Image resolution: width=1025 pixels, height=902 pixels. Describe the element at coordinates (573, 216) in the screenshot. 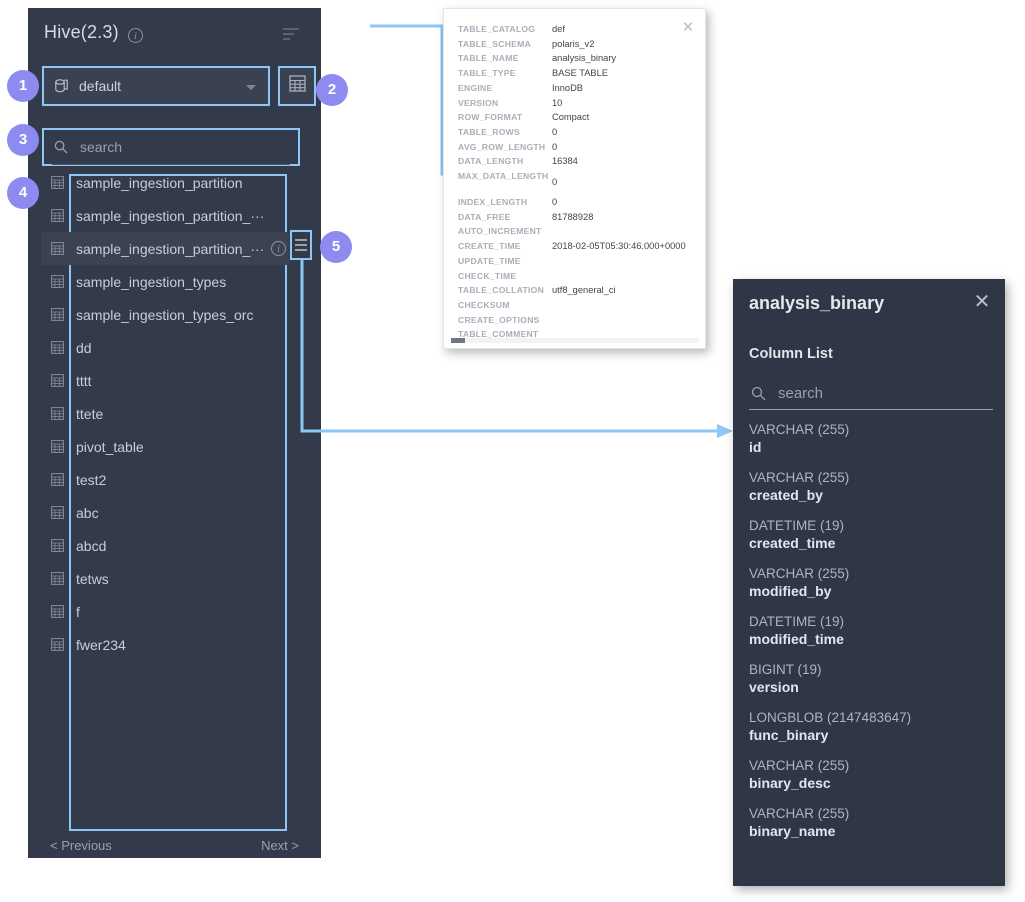

I see `metadata-value: 81788928` at that location.